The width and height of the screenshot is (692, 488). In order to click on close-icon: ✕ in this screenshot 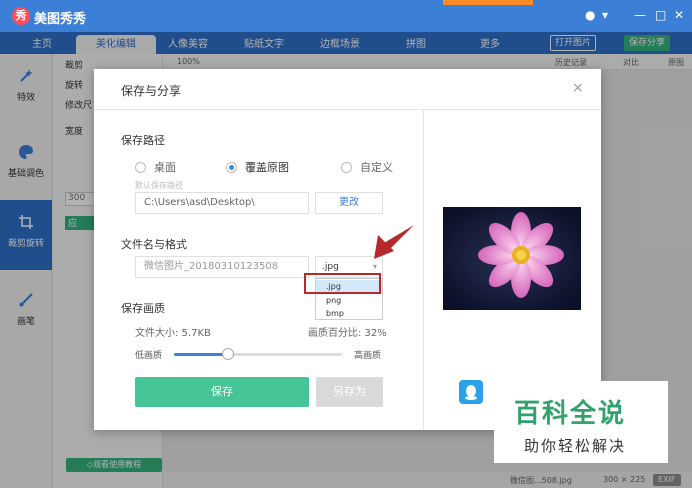, I will do `click(679, 15)`.